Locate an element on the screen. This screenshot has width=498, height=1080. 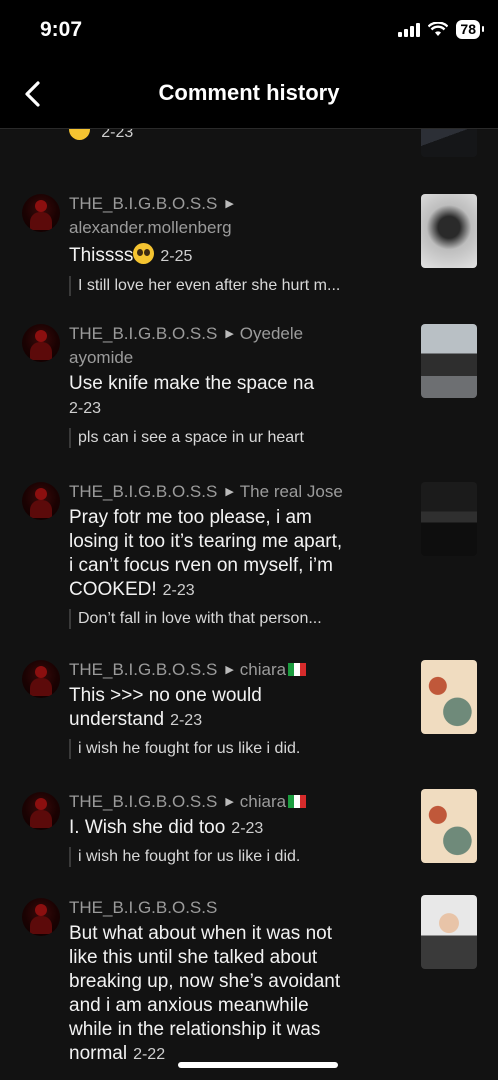
comment-text: Use knife make the space na 2-23 is located at coordinates (192, 395).